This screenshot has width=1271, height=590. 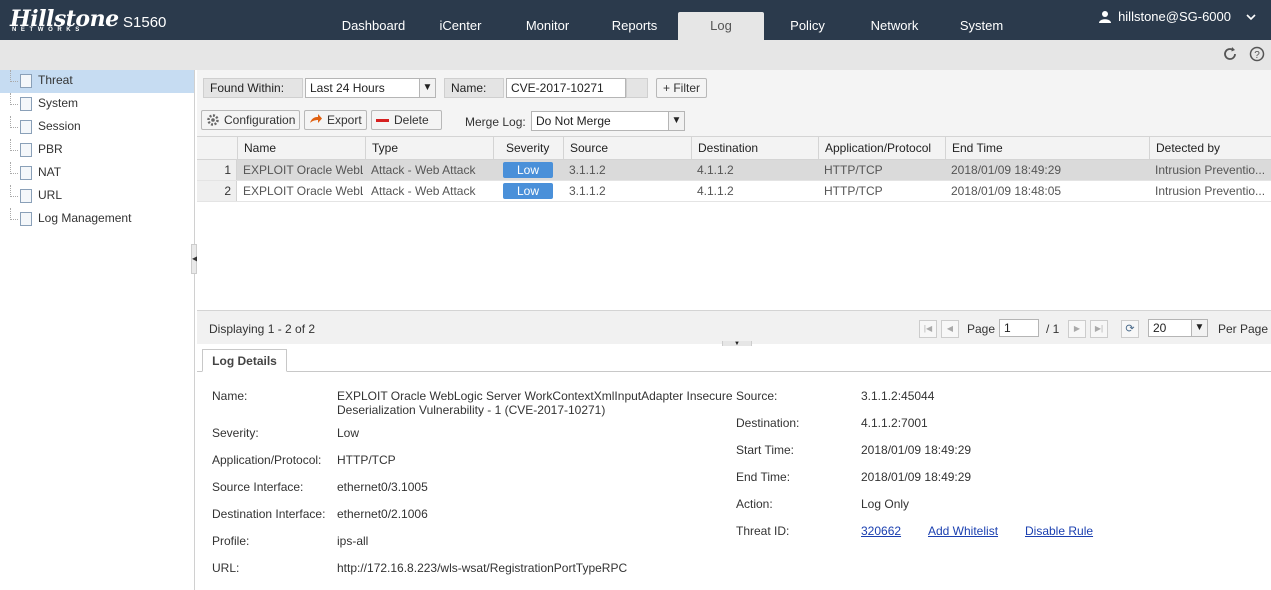 What do you see at coordinates (734, 359) in the screenshot?
I see `detail-tab-strip: Log Details` at bounding box center [734, 359].